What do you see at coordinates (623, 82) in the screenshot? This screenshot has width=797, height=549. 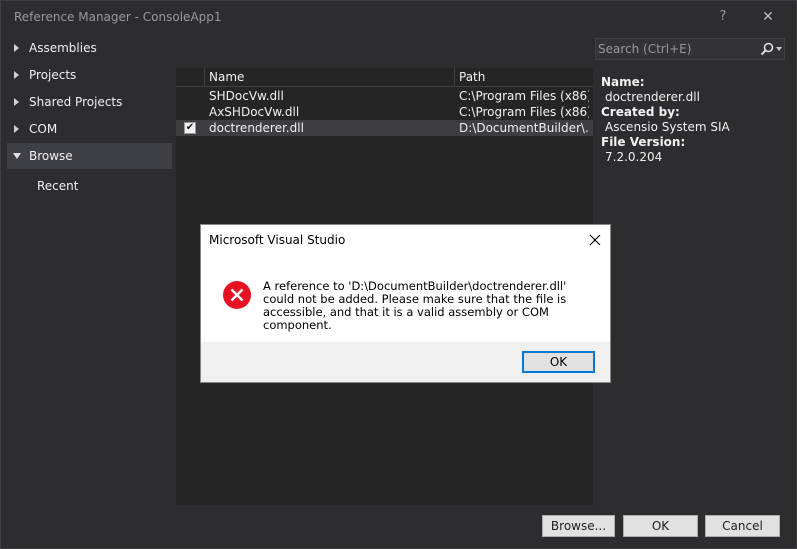 I see `details-name-label: Name:` at bounding box center [623, 82].